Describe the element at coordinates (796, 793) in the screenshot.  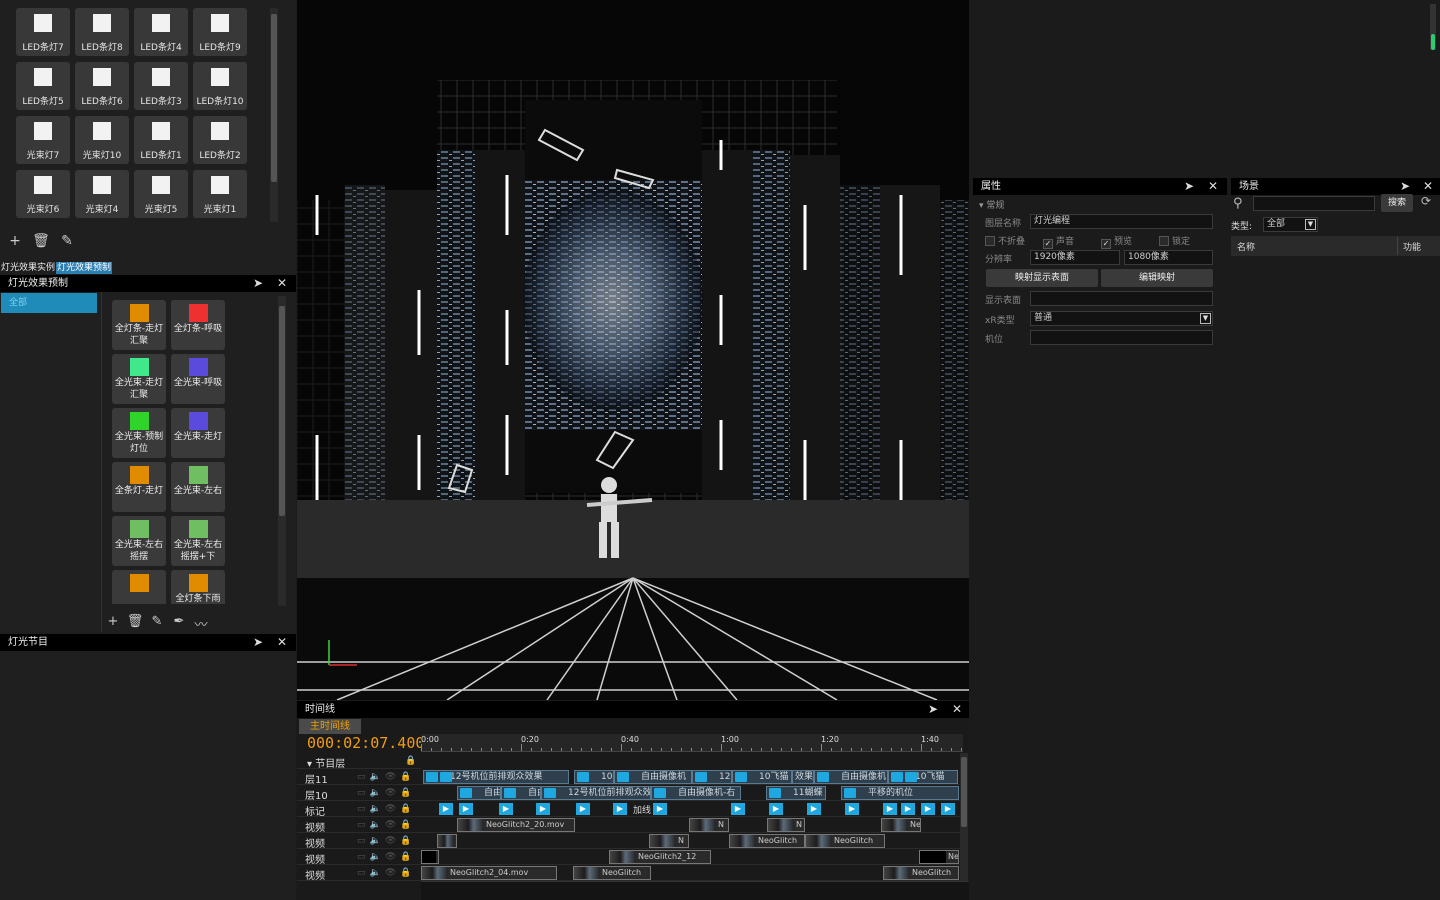
I see `clip: 11蝴蝶` at that location.